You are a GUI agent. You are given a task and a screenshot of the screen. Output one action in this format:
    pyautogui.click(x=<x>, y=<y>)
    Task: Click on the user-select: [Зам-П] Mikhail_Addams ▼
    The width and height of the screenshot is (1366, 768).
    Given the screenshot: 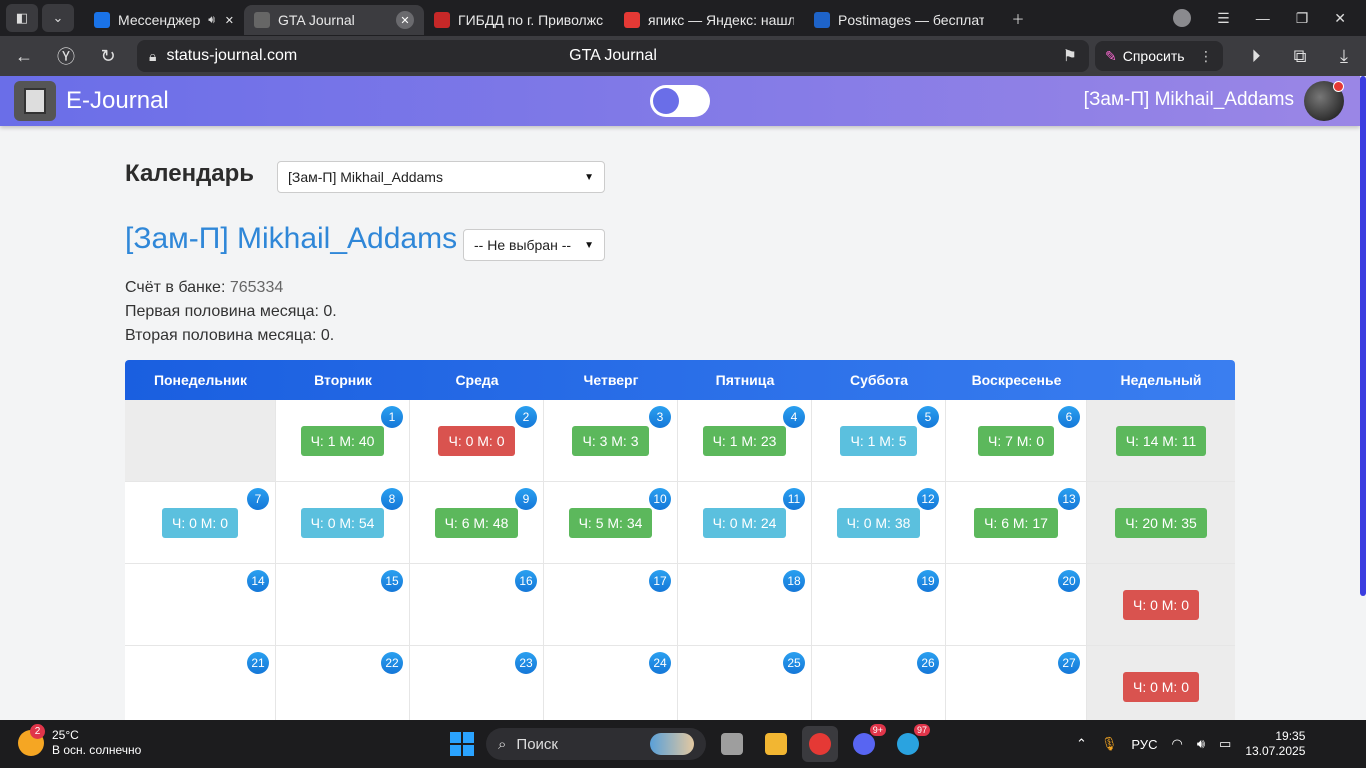 What is the action you would take?
    pyautogui.click(x=441, y=177)
    